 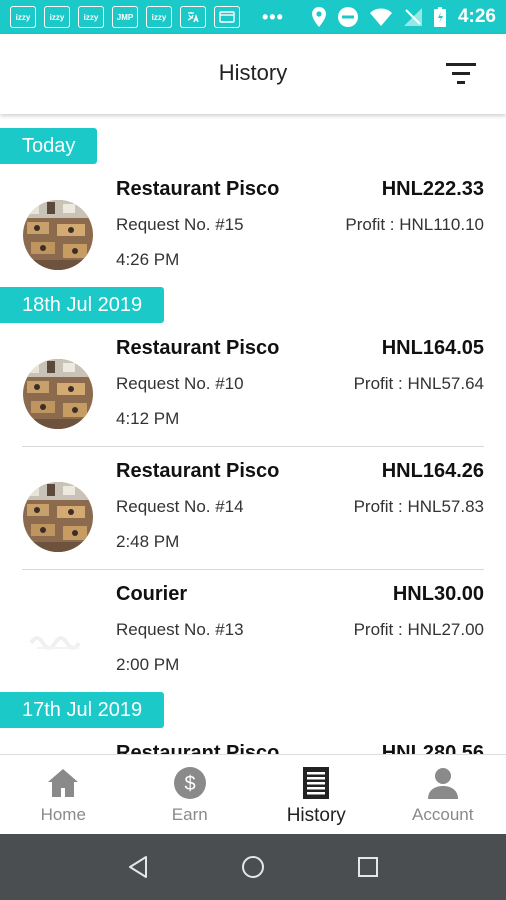 I want to click on no-signal-icon, so click(x=412, y=17).